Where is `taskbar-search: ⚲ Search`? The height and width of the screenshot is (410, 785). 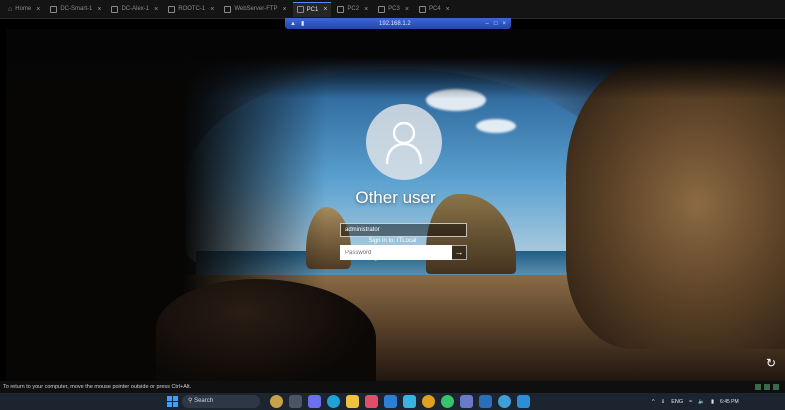
taskbar-search: ⚲ Search is located at coordinates (221, 401).